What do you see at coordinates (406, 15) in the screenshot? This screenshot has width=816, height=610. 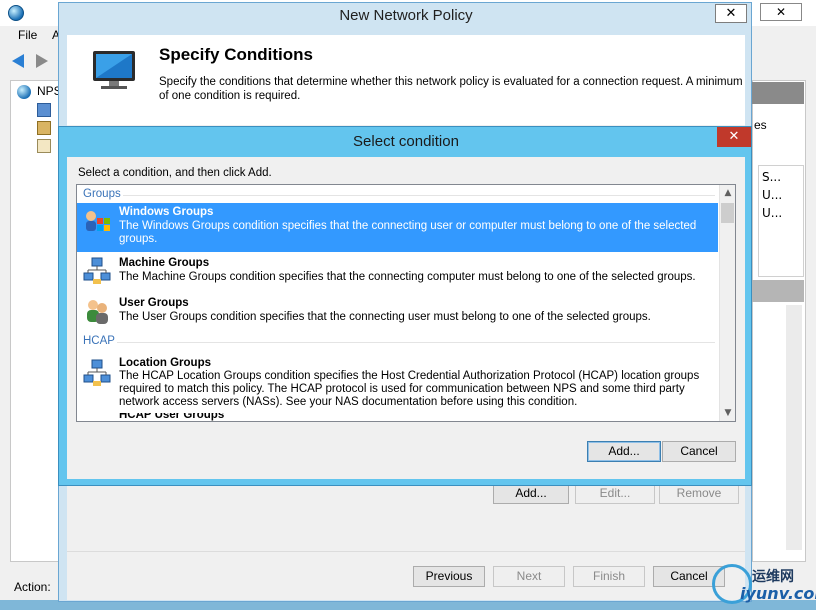 I see `dialog-title: New Network Policy` at bounding box center [406, 15].